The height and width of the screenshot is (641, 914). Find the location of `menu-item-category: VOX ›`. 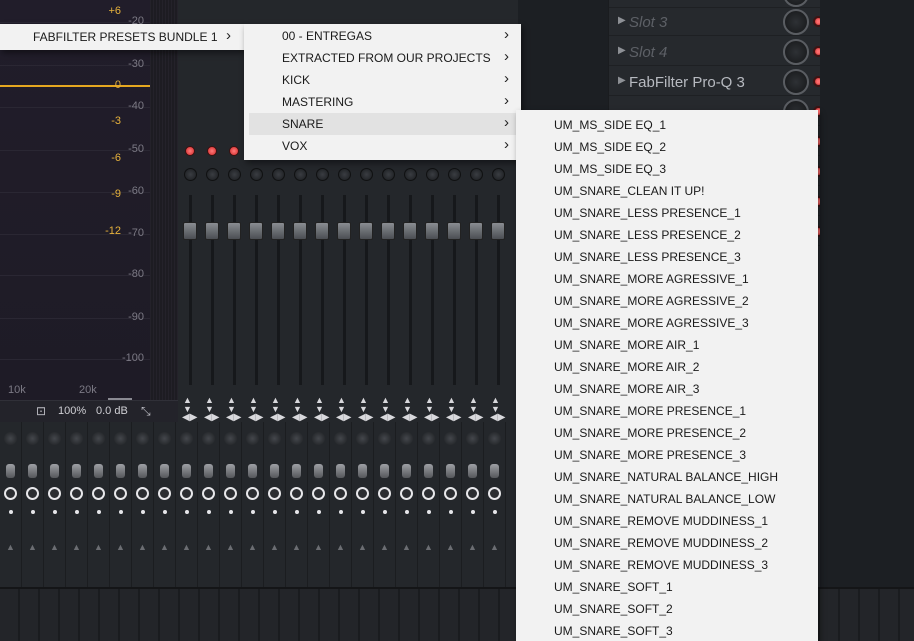

menu-item-category: VOX › is located at coordinates (382, 146).